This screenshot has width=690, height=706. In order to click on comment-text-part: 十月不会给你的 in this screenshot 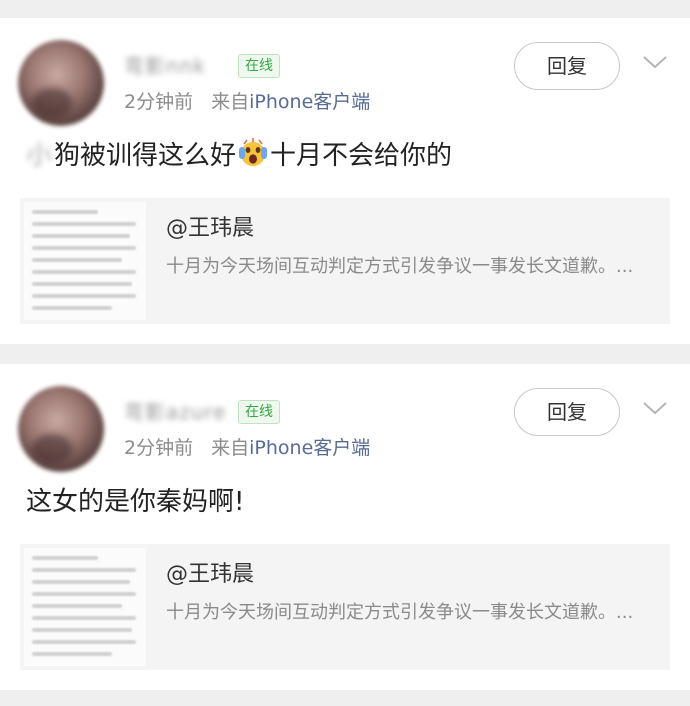, I will do `click(361, 156)`.